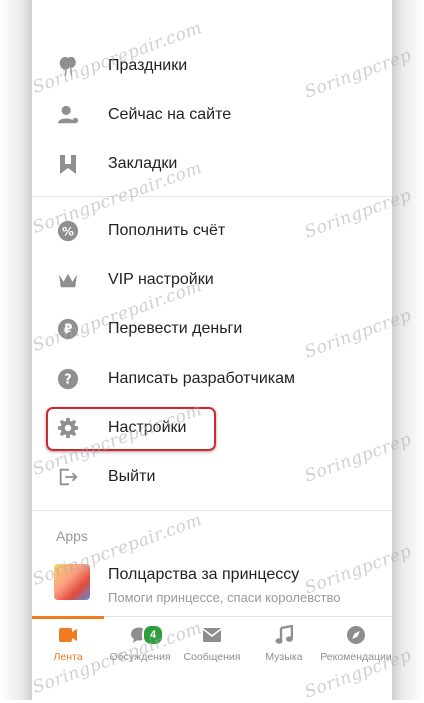  What do you see at coordinates (212, 164) in the screenshot?
I see `menu-item-bookmarks: Закладки` at bounding box center [212, 164].